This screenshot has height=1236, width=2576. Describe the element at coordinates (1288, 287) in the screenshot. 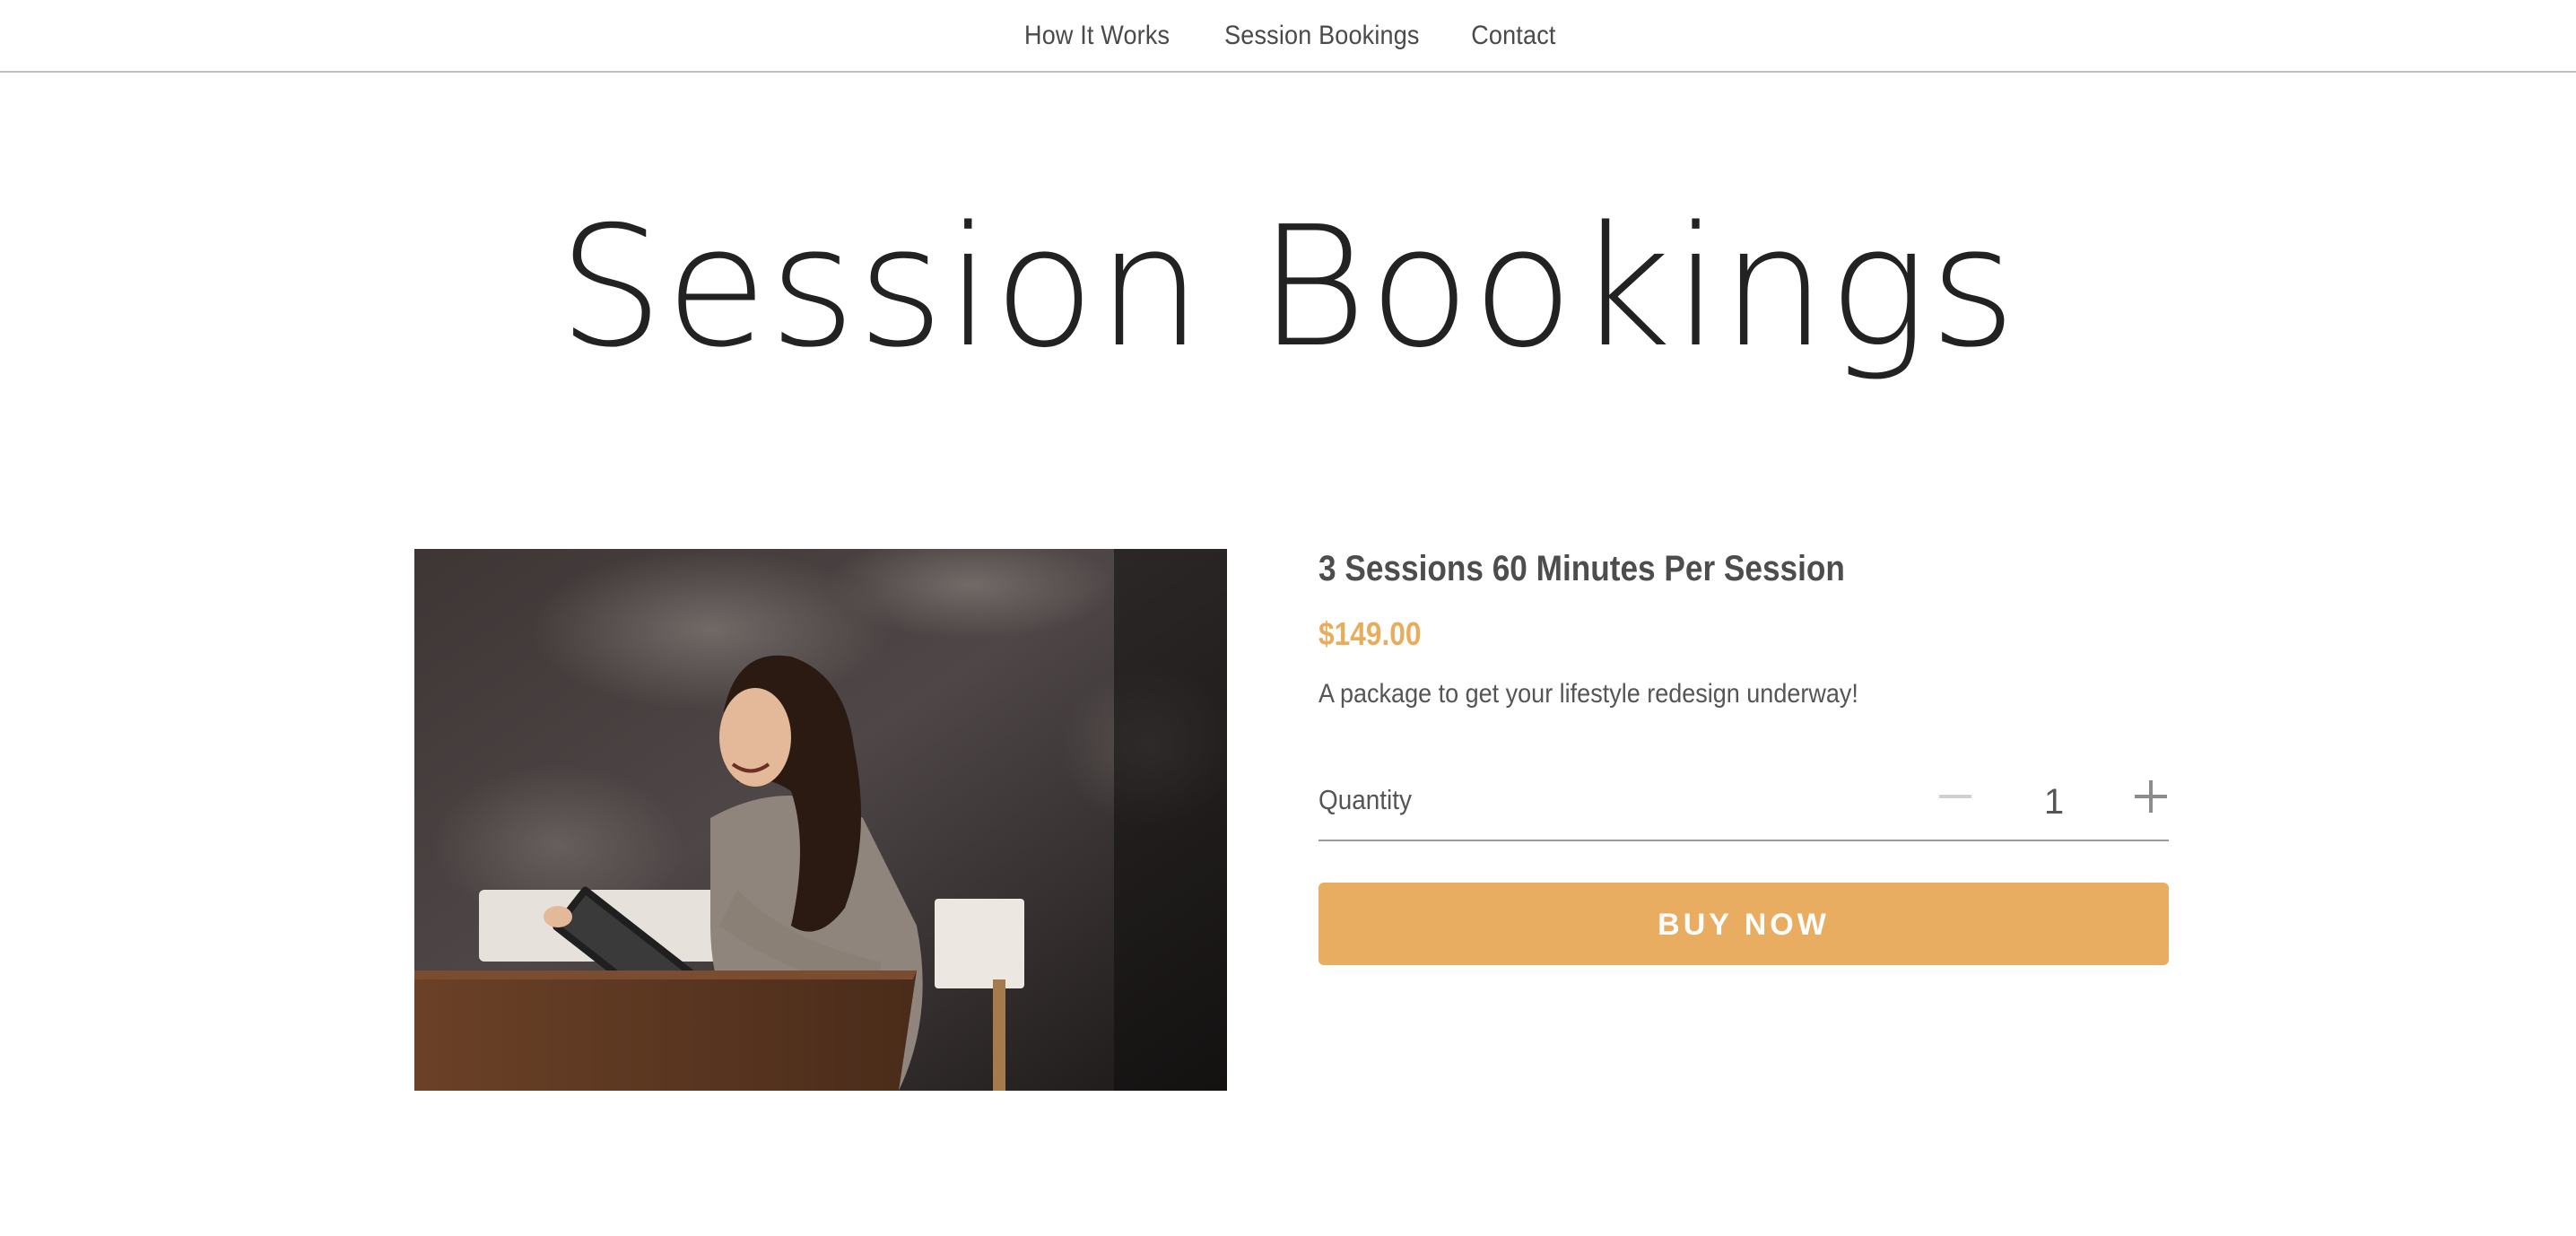

I see `page-title: Session Bookings` at that location.